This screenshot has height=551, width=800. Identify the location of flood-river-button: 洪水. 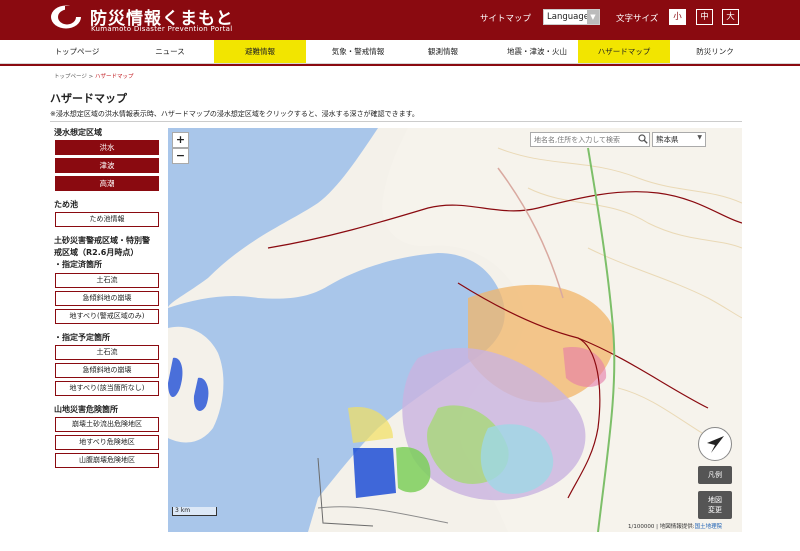
(107, 147).